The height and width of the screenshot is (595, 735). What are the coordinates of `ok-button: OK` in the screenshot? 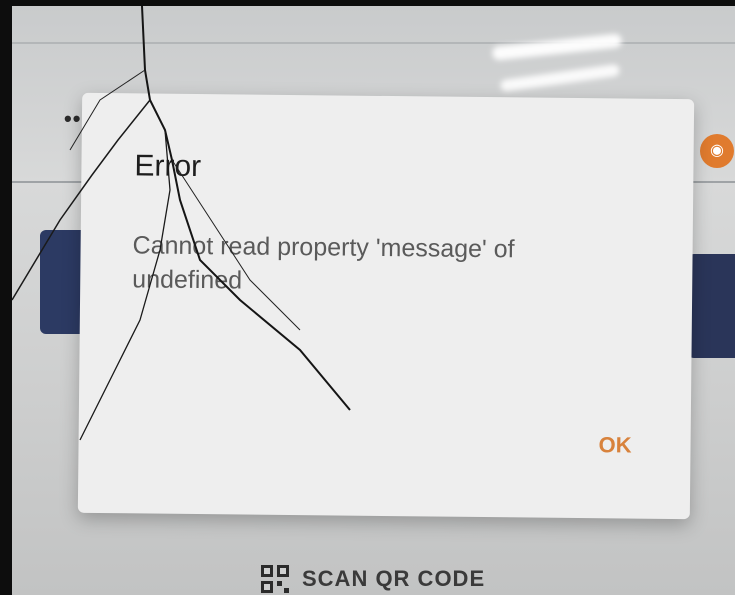 It's located at (614, 445).